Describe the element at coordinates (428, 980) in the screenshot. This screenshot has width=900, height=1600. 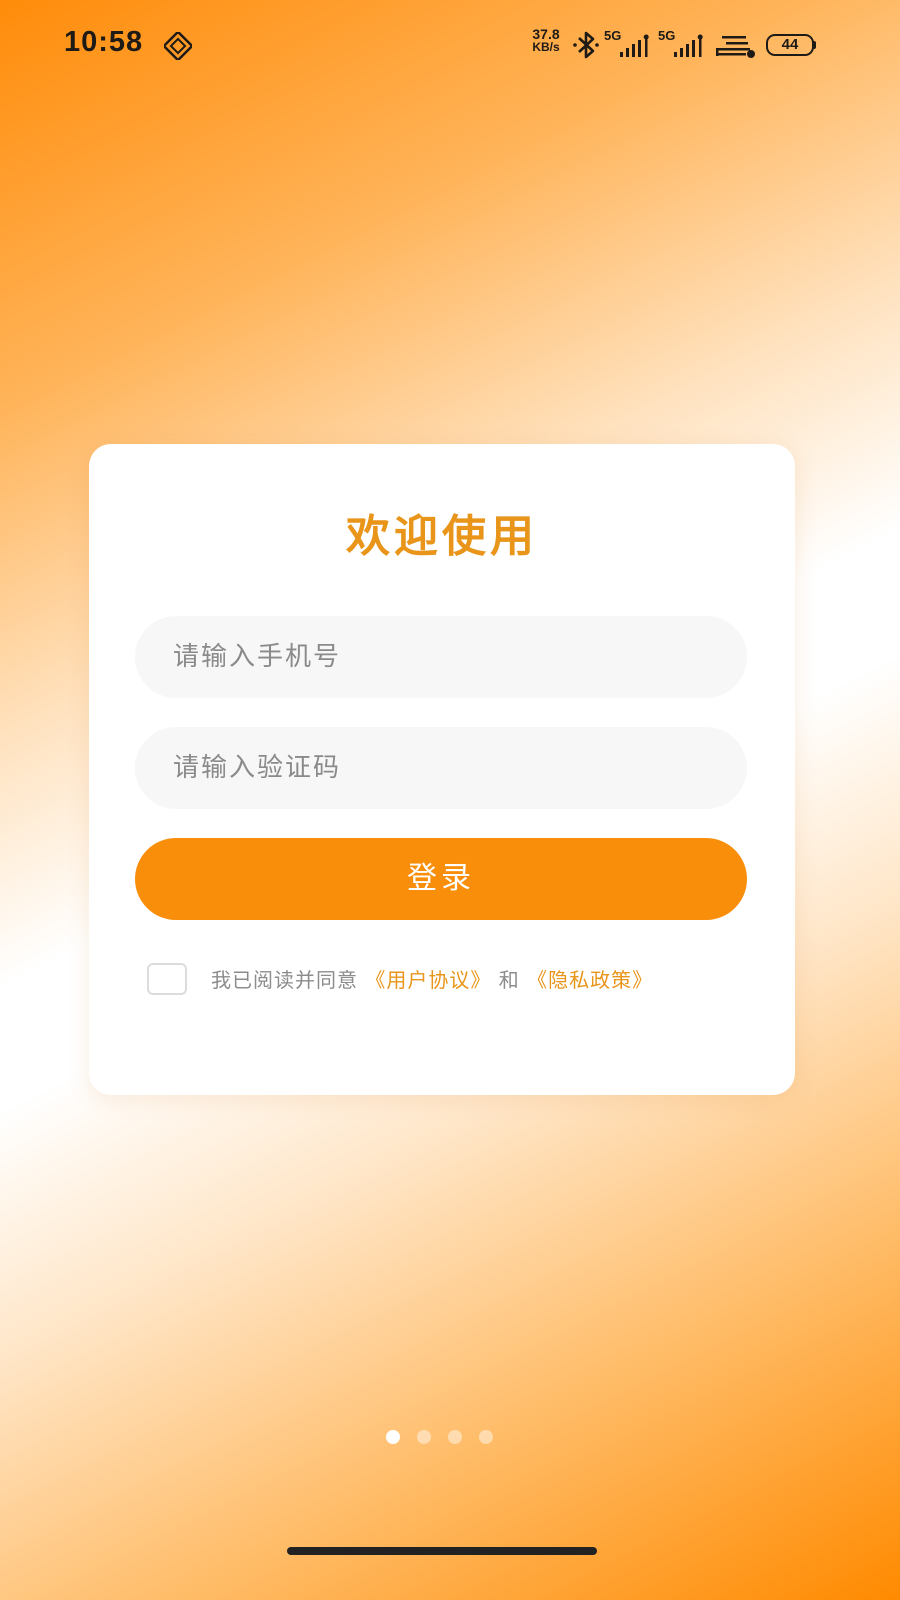
I see `user-agreement-link: 《用户协议》` at that location.